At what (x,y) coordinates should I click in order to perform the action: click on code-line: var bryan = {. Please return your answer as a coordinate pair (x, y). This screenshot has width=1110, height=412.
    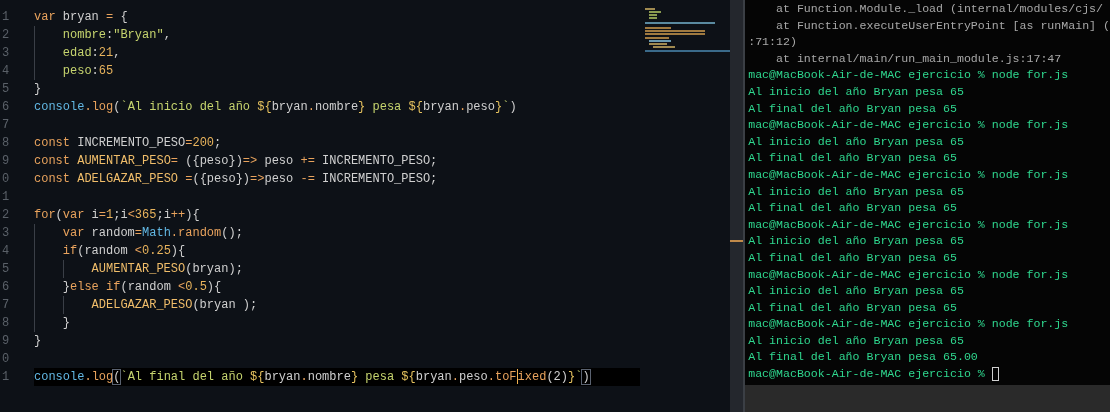
    Looking at the image, I should click on (81, 17).